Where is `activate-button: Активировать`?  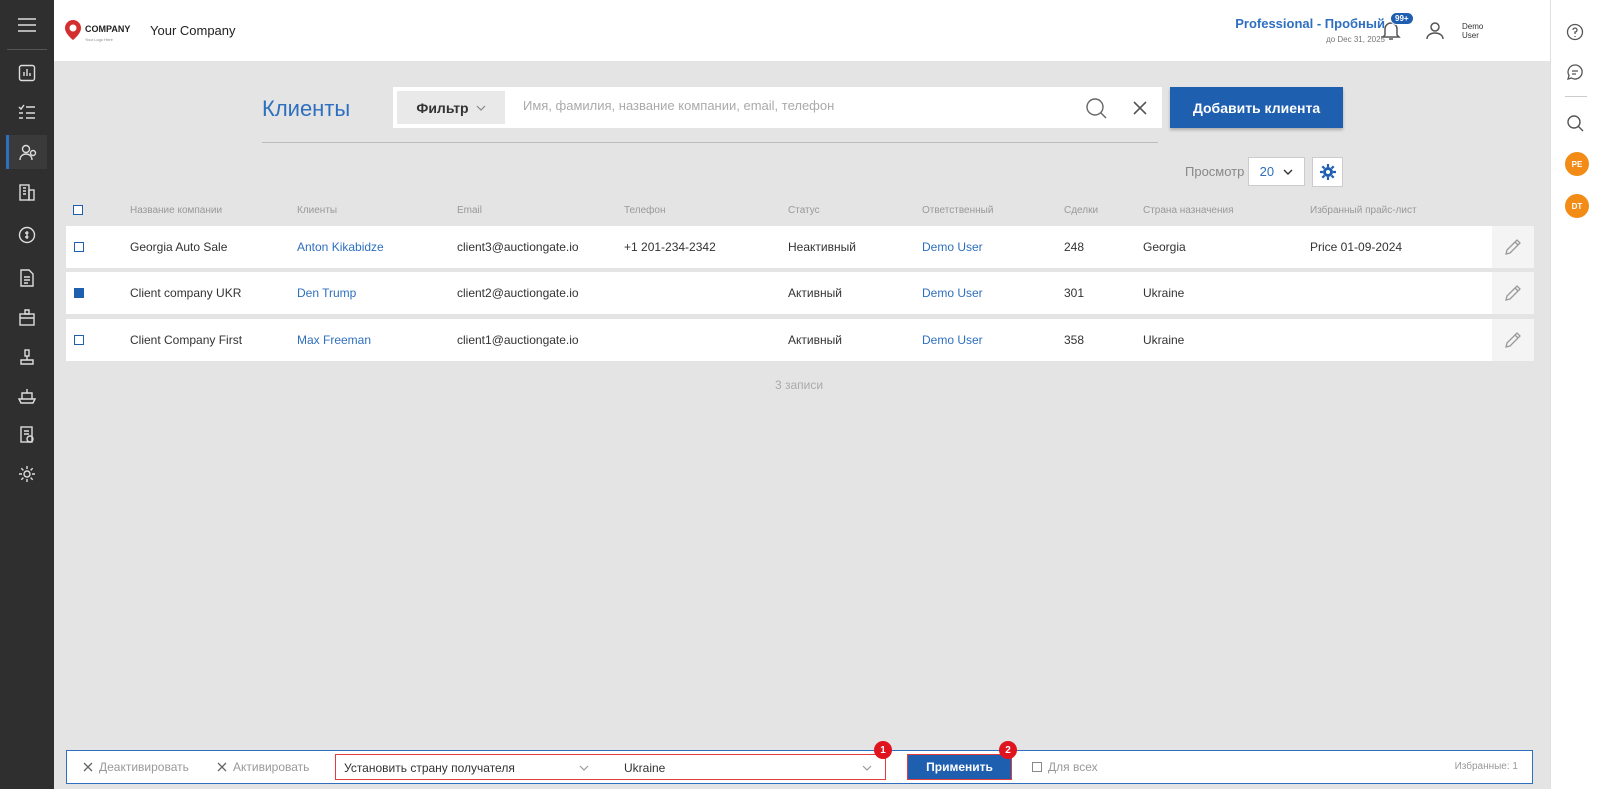 activate-button: Активировать is located at coordinates (263, 767).